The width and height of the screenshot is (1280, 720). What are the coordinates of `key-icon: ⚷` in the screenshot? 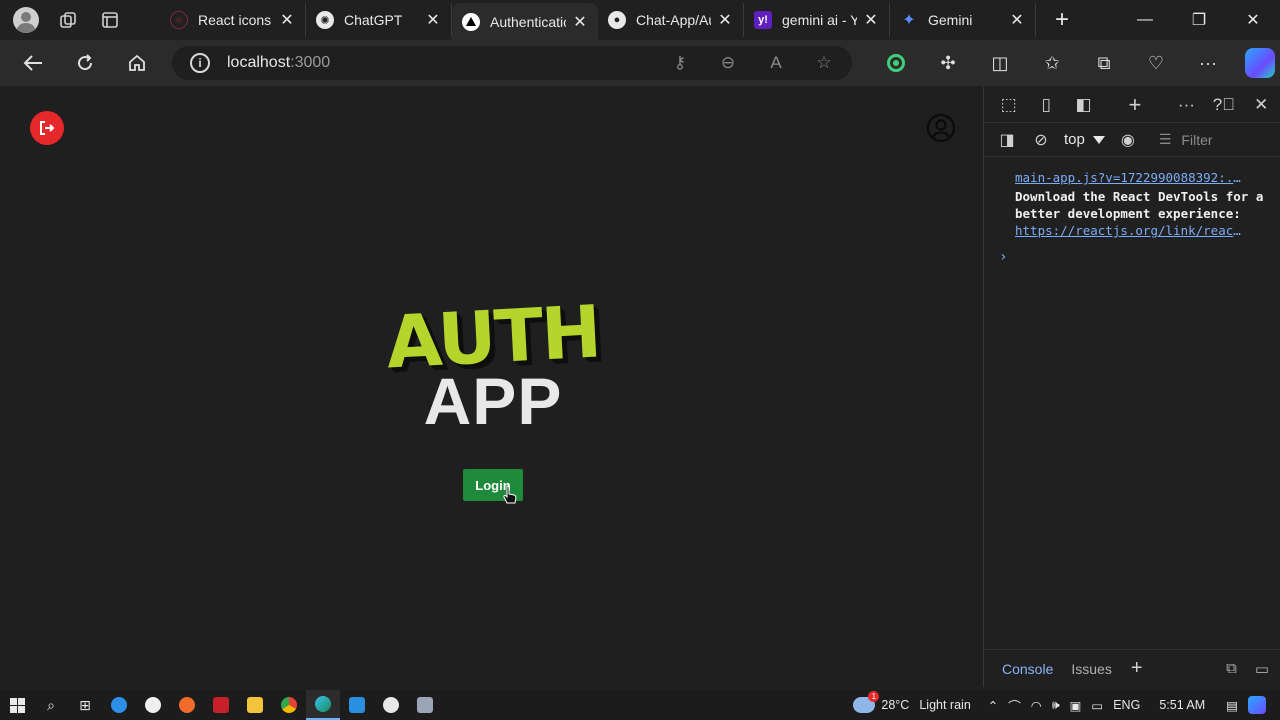 It's located at (680, 63).